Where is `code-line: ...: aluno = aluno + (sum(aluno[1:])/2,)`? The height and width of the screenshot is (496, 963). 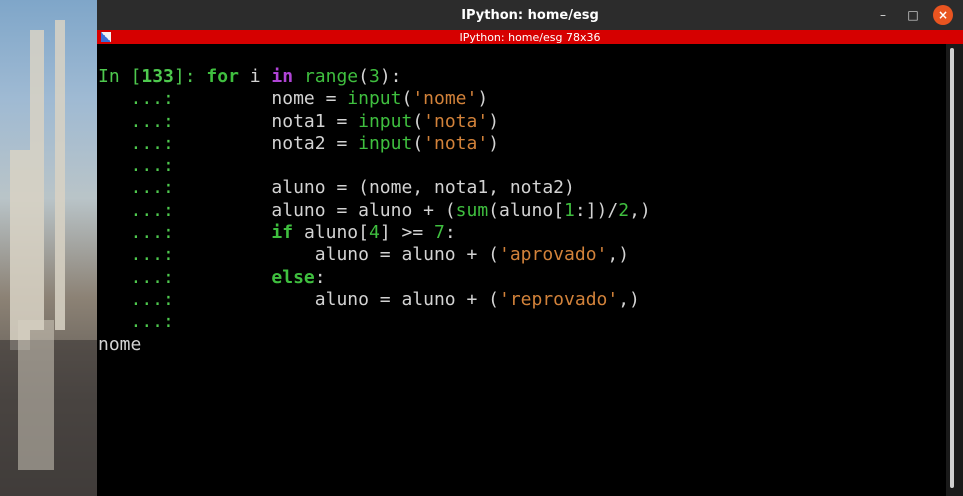 code-line: ...: aluno = aluno + (sum(aluno[1:])/2,) is located at coordinates (522, 211).